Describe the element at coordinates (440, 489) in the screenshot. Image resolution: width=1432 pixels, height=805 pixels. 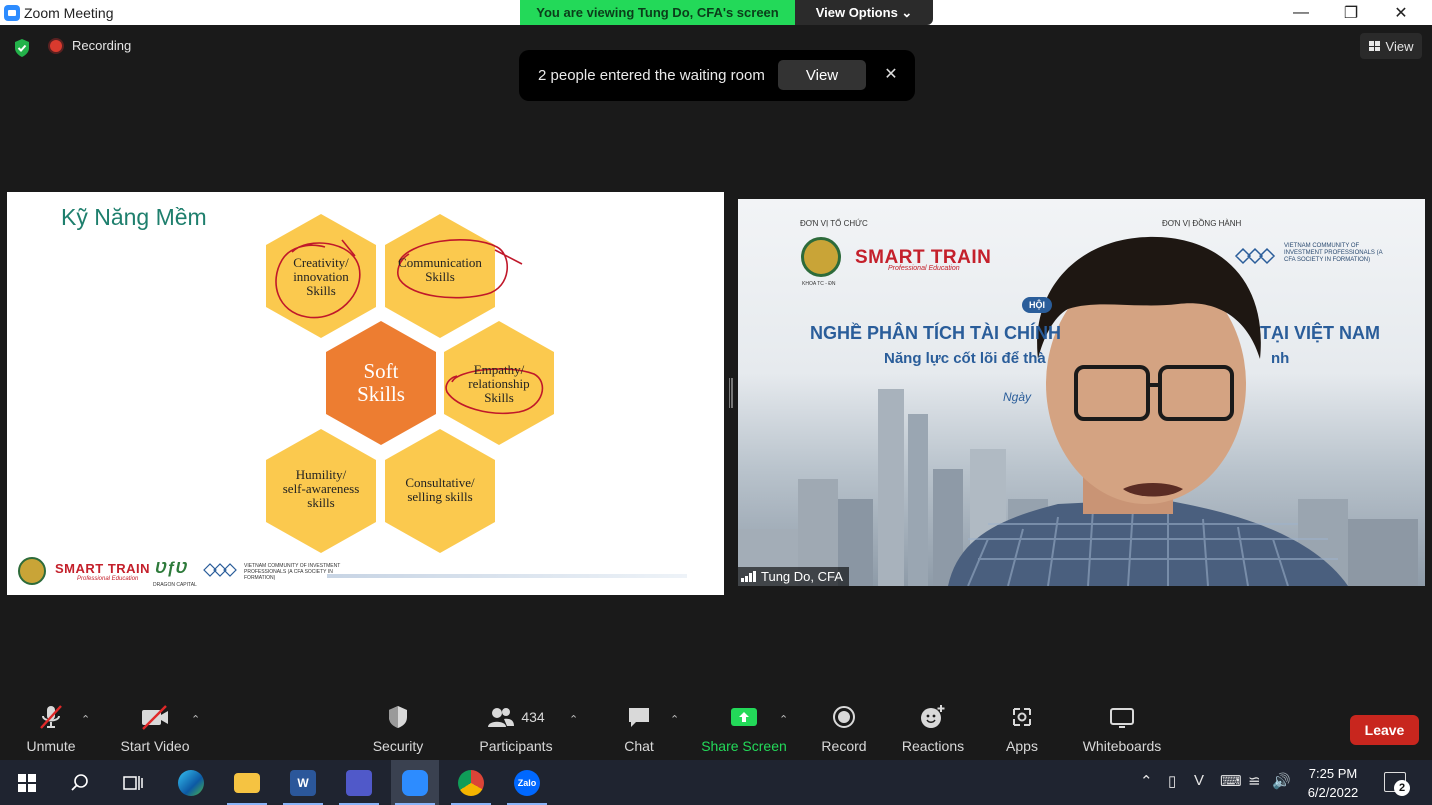
I see `hex-label-consultative: Consultative/ selling skills` at that location.